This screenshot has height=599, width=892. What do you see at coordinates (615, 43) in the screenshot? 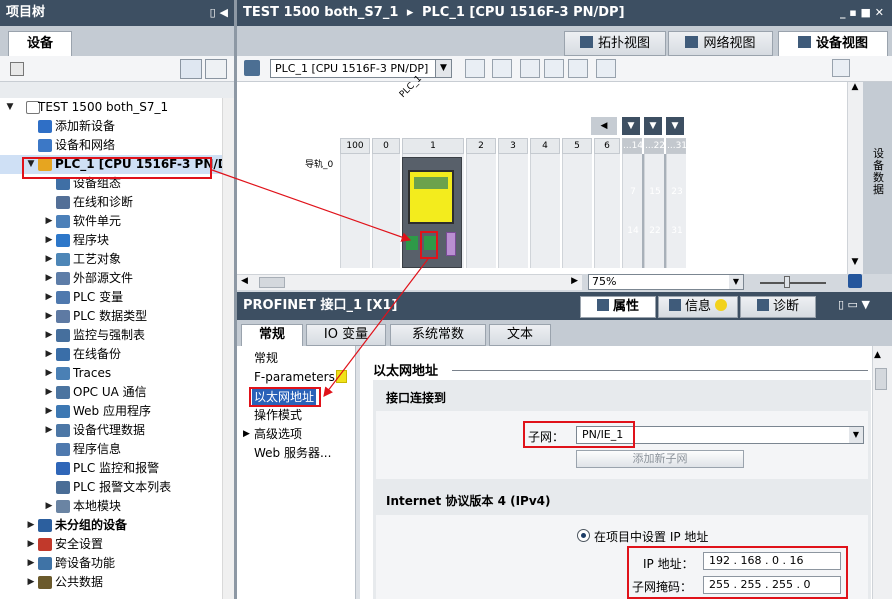
I see `tab-topology-view: 拓扑视图` at bounding box center [615, 43].